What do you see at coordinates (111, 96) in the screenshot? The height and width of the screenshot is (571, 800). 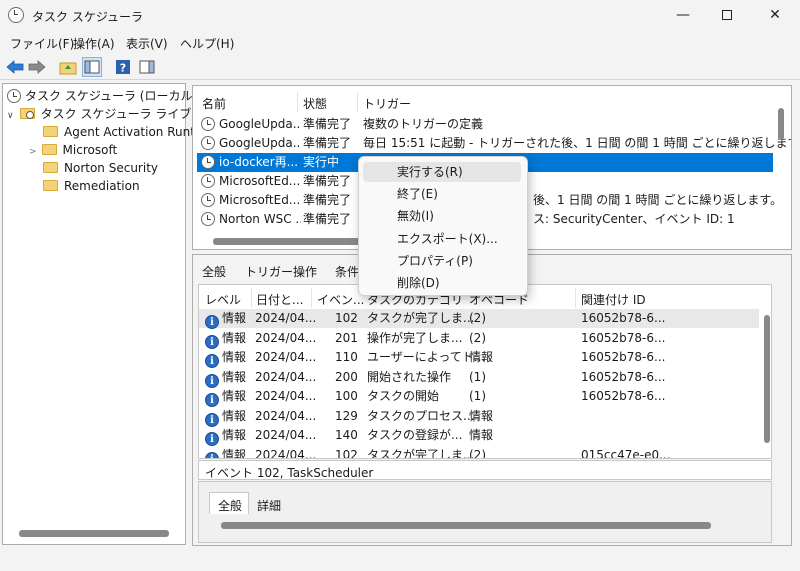 I see `tree-root-label: タスク スケジューラ (ローカル)` at bounding box center [111, 96].